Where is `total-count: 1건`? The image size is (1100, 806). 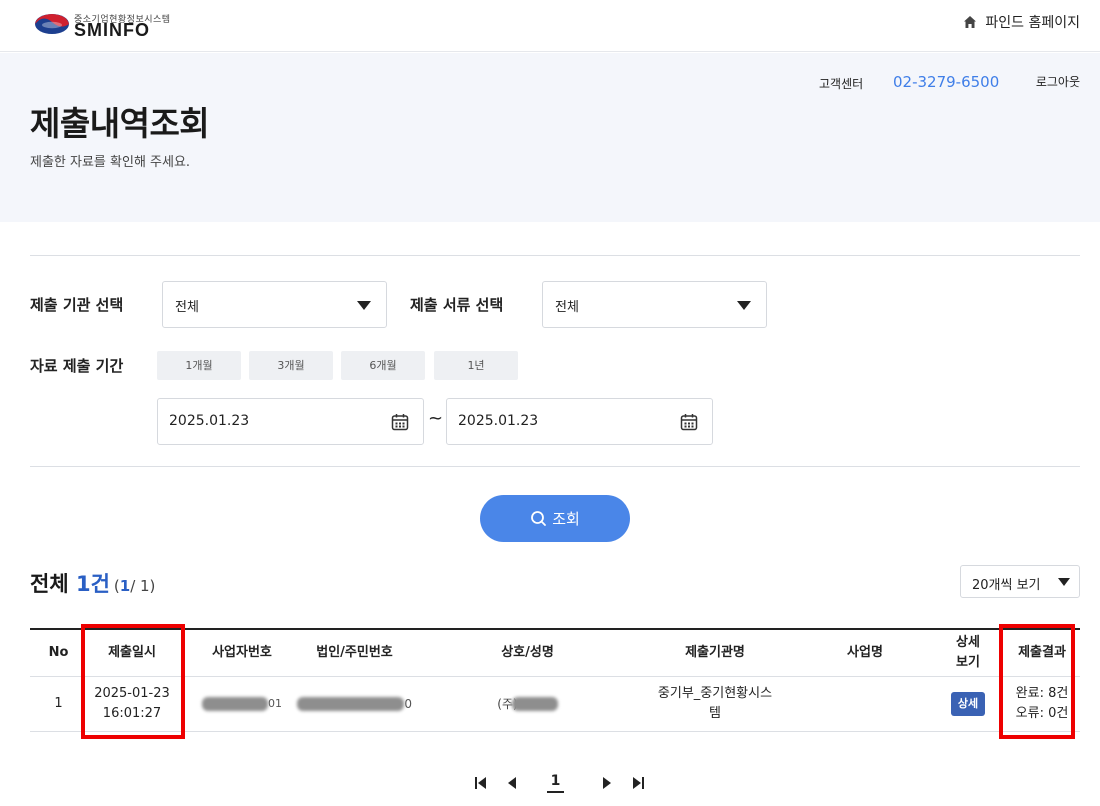
total-count: 1건 is located at coordinates (92, 584).